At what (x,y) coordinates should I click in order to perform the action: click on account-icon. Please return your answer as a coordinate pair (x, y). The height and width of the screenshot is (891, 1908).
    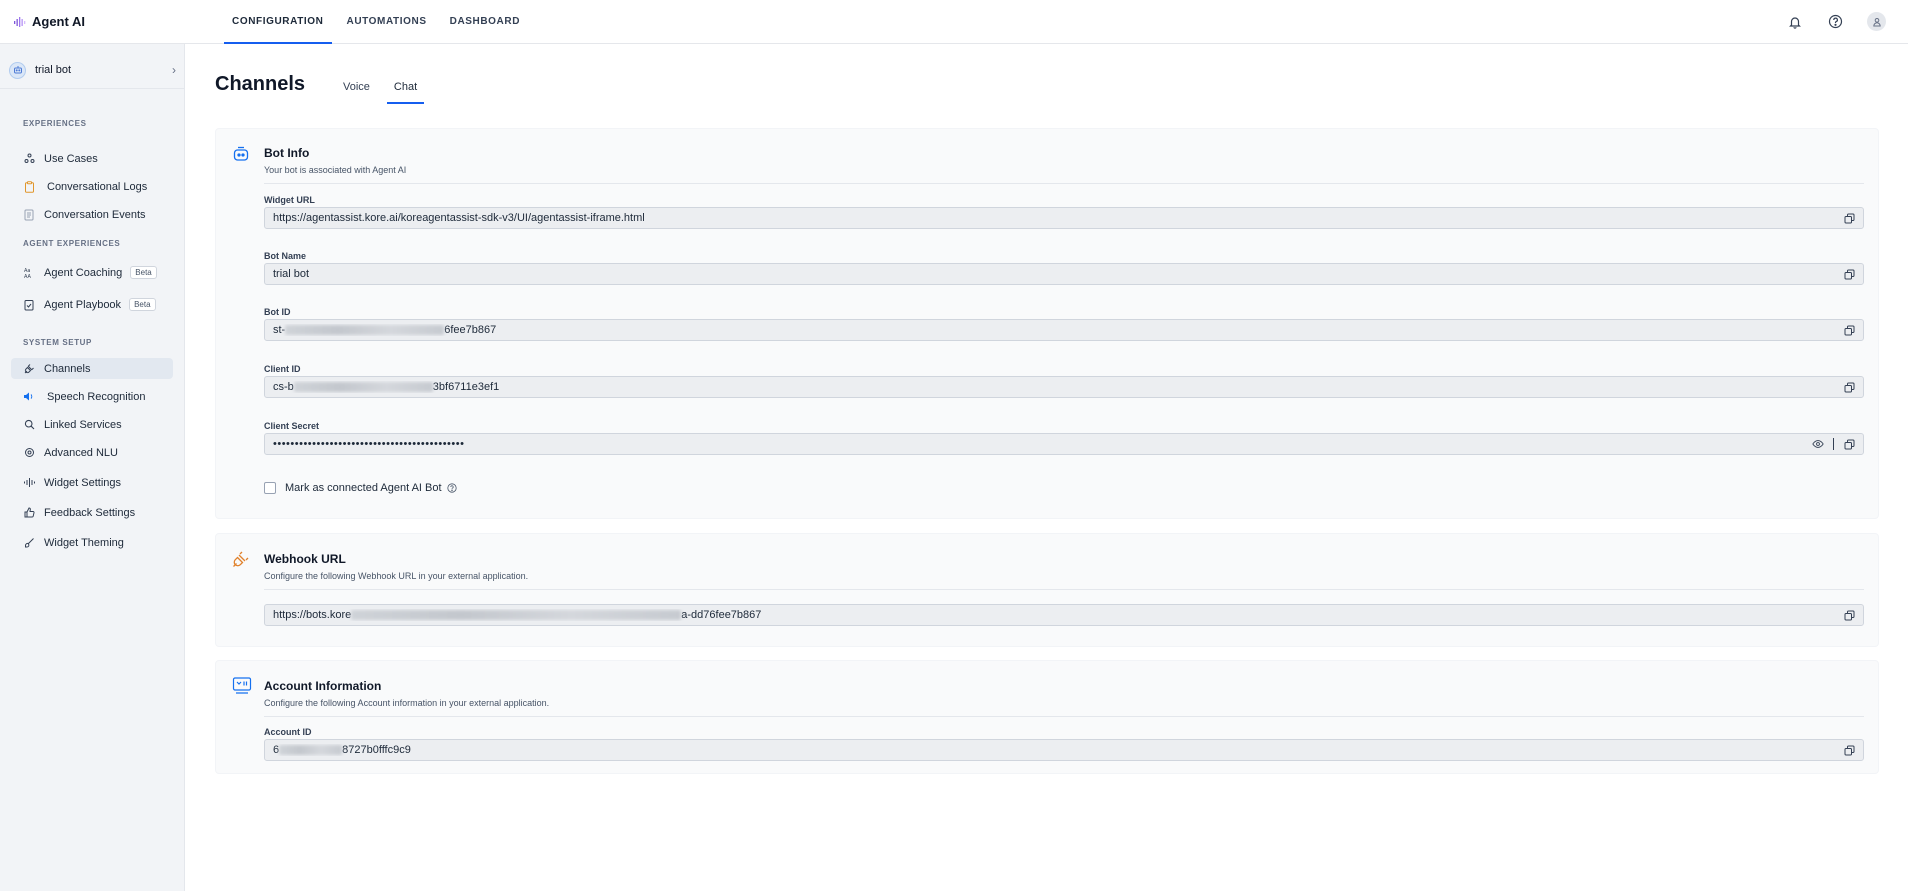
    Looking at the image, I should click on (242, 685).